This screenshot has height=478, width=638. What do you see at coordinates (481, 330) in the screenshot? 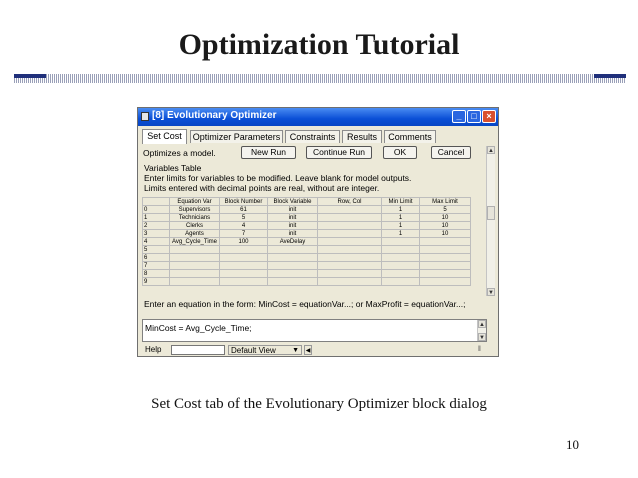
I see `equation-scrollbar: ▲ ▼` at bounding box center [481, 330].